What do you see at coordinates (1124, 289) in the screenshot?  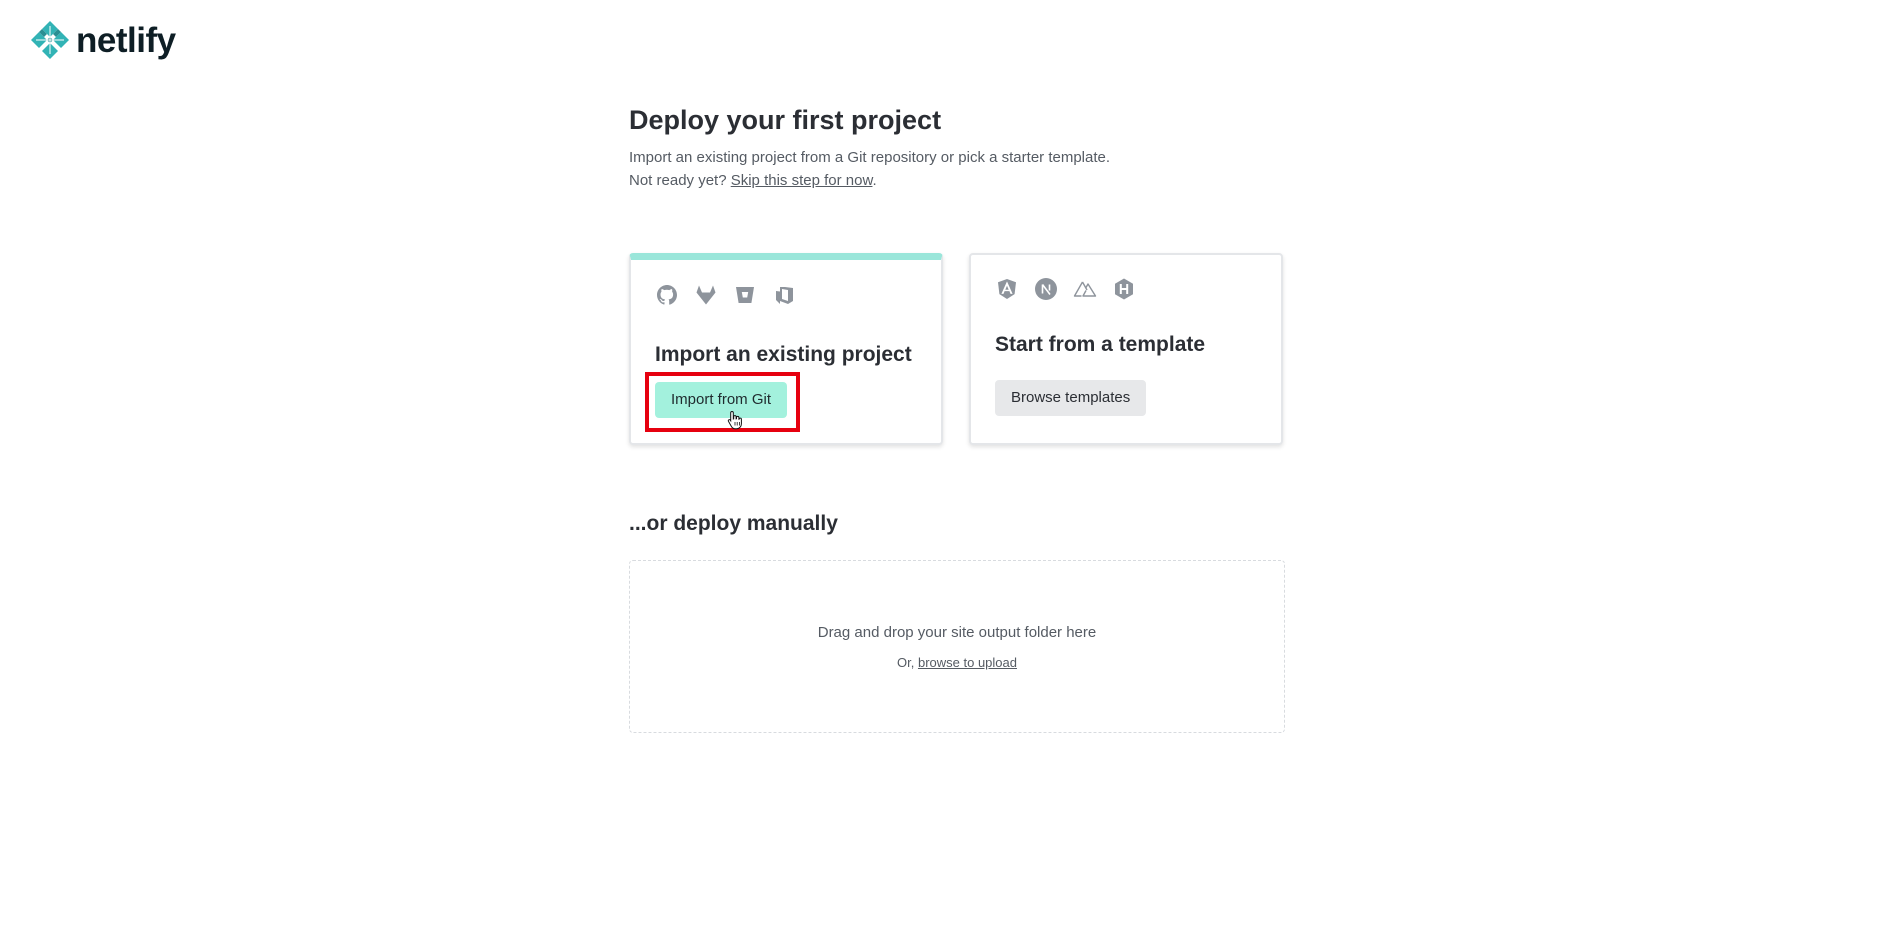 I see `hugo-icon` at bounding box center [1124, 289].